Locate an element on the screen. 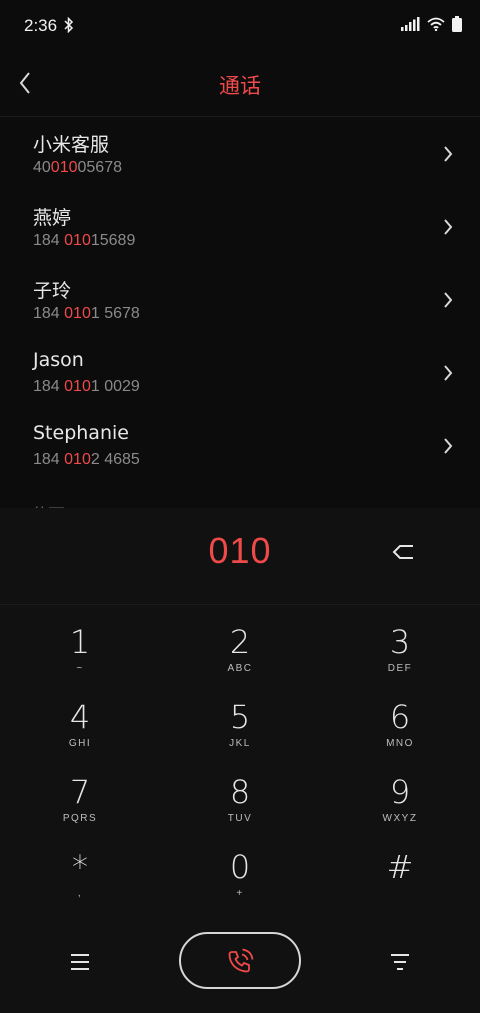 The image size is (480, 1013). phone-call-icon is located at coordinates (241, 960).